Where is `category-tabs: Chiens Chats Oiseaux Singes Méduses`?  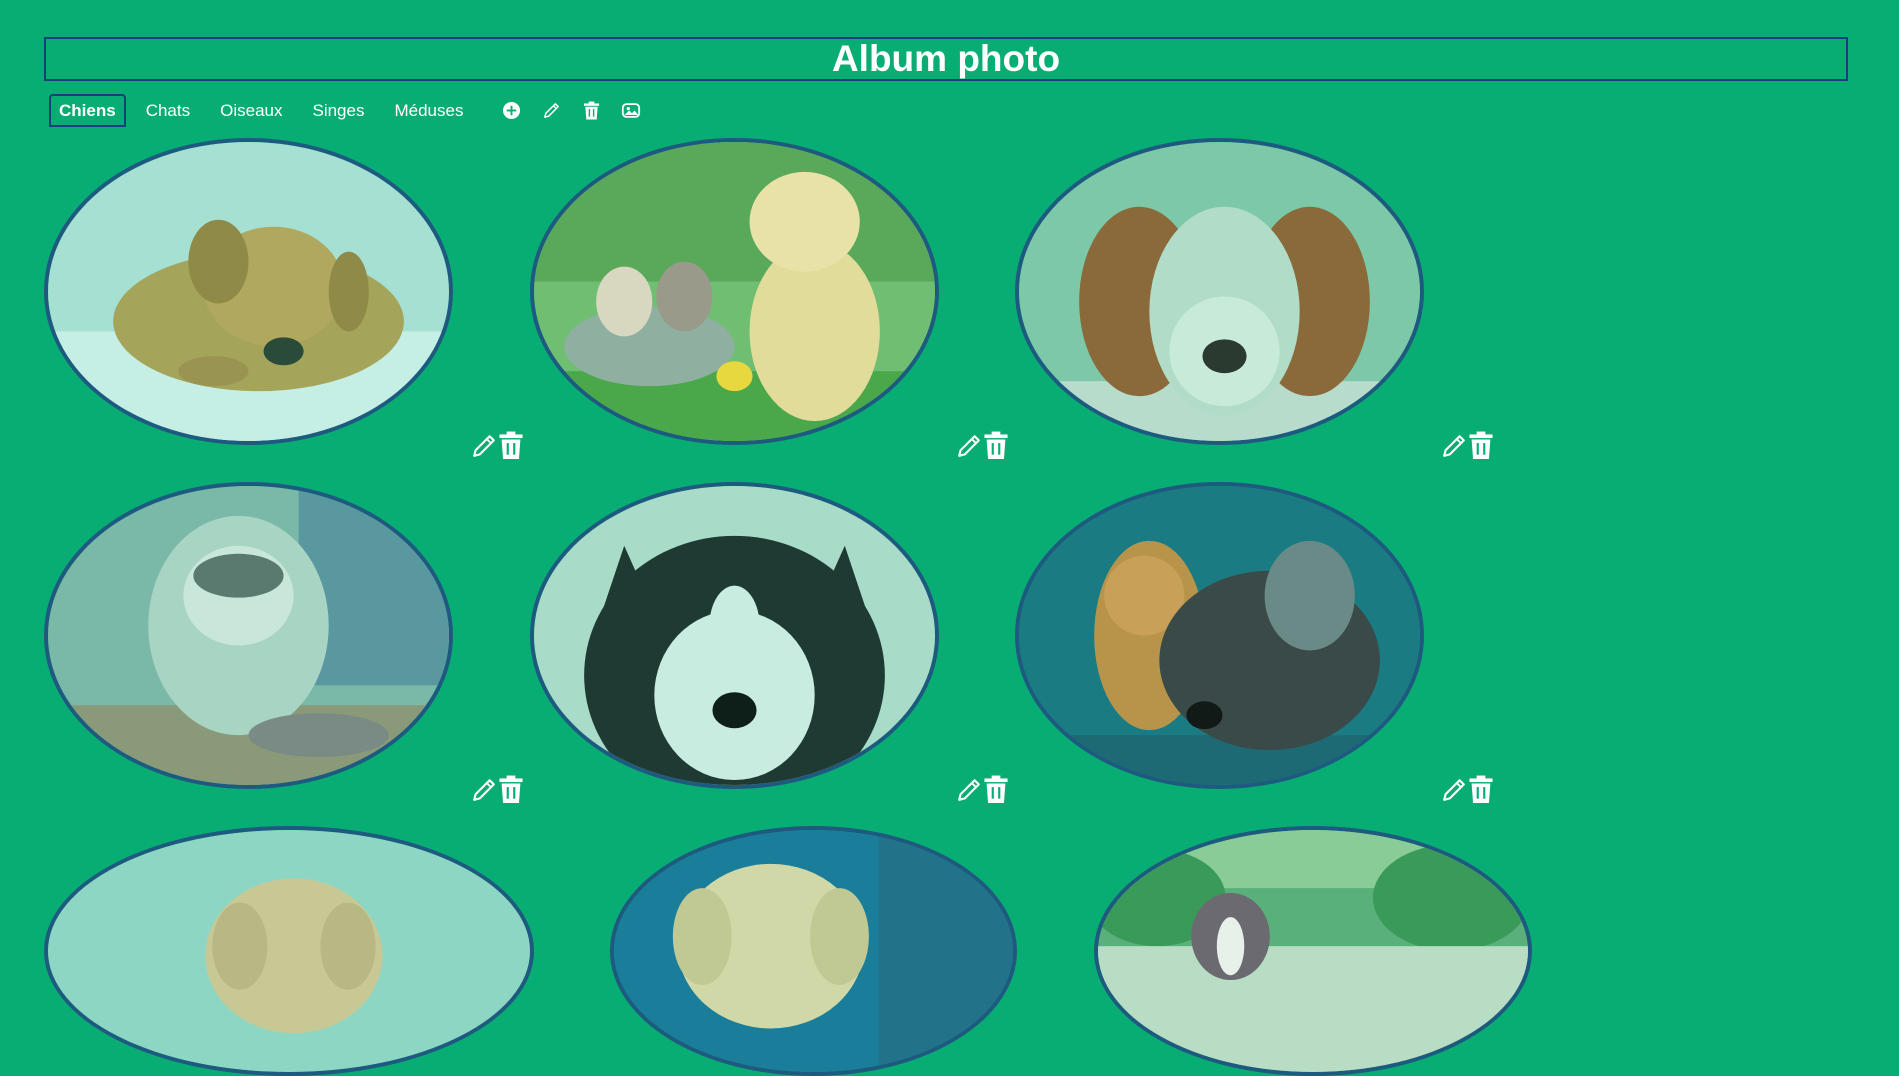
category-tabs: Chiens Chats Oiseaux Singes Méduses is located at coordinates (346, 110).